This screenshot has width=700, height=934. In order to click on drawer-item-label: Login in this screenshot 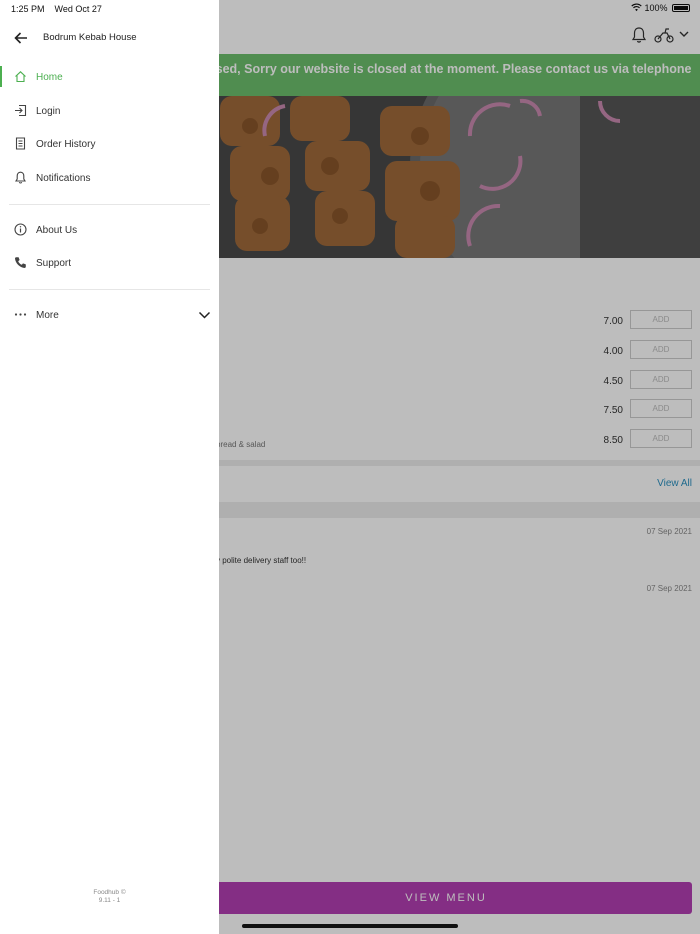, I will do `click(48, 111)`.